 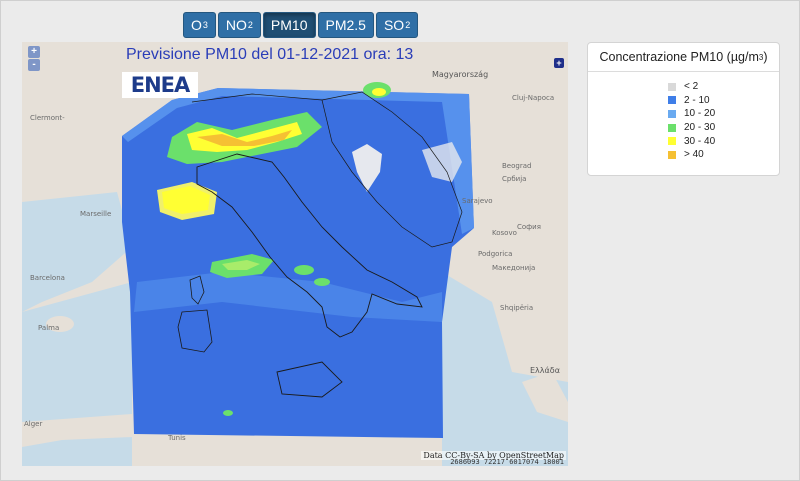 What do you see at coordinates (236, 25) in the screenshot?
I see `tab-label: NO` at bounding box center [236, 25].